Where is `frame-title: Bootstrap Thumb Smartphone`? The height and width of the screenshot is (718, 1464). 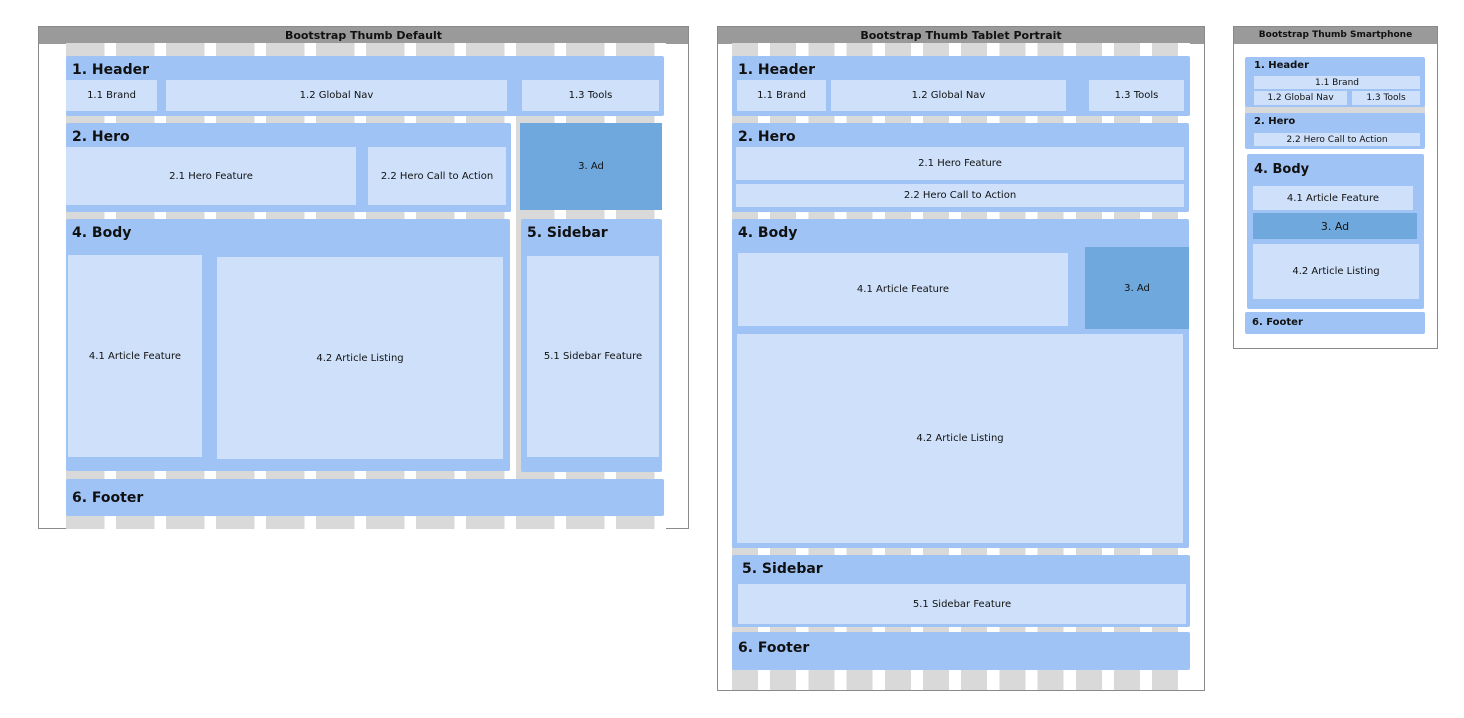 frame-title: Bootstrap Thumb Smartphone is located at coordinates (1335, 35).